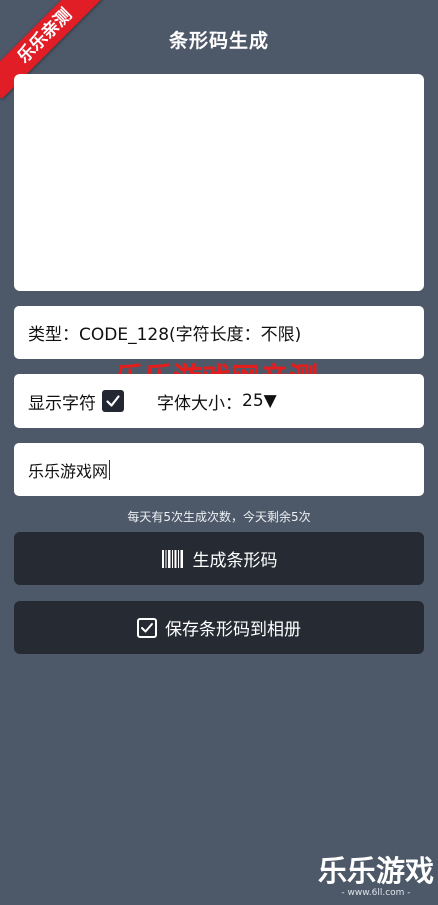  I want to click on brand-watermark: 乐乐游戏 - www.6ll.com -, so click(375, 876).